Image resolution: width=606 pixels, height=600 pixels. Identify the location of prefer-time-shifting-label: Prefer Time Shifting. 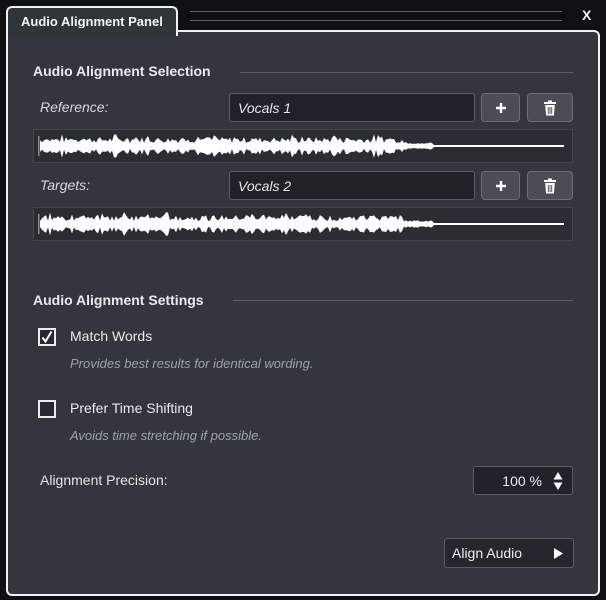
(131, 408).